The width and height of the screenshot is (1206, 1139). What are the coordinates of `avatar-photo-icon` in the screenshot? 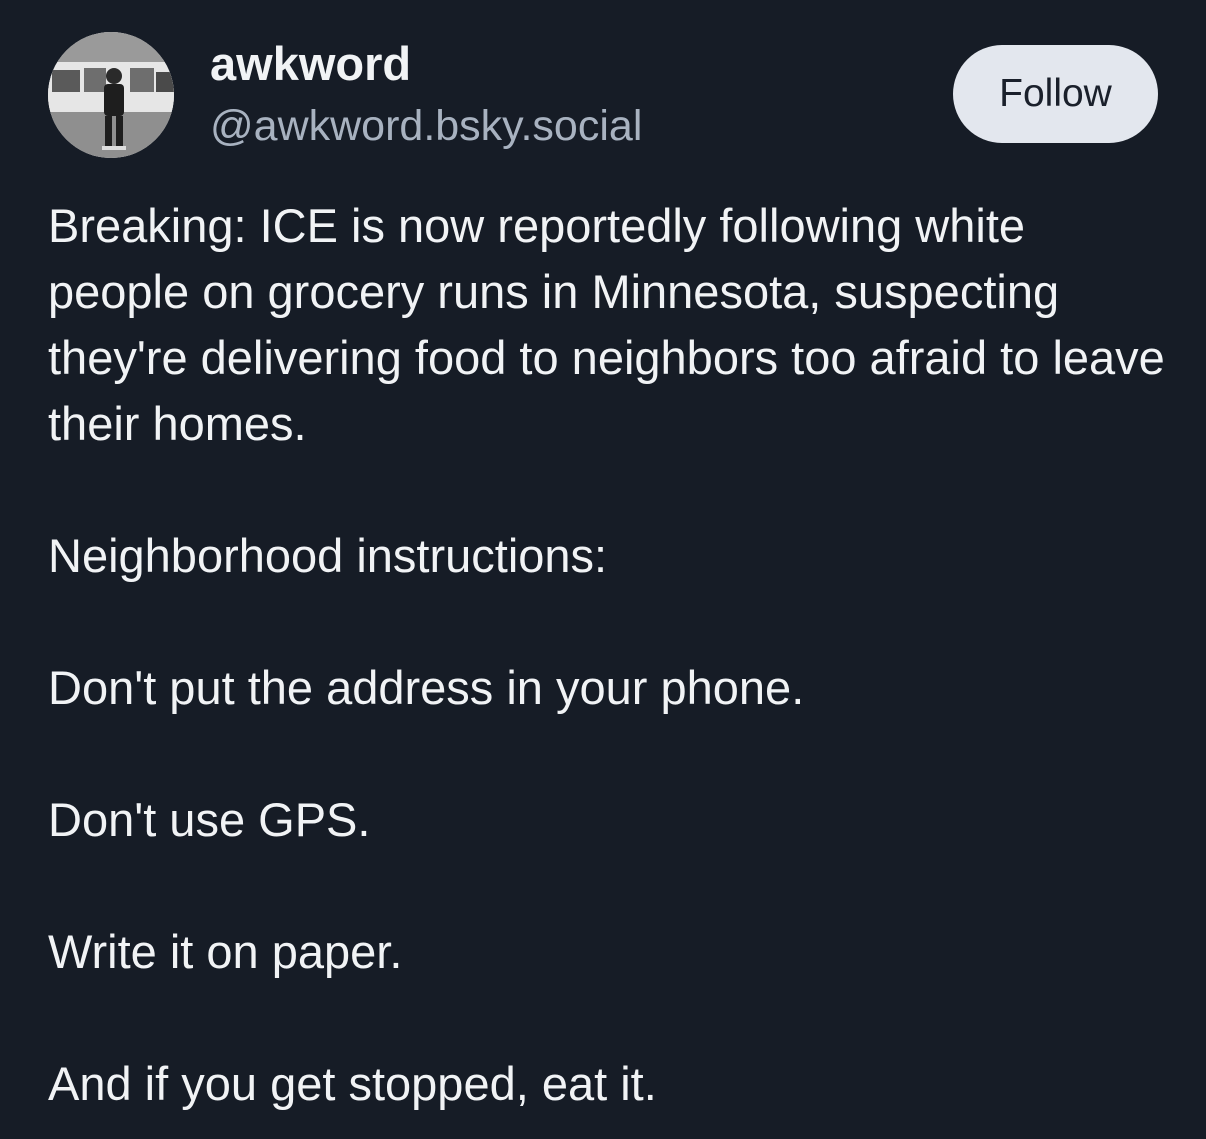 It's located at (111, 95).